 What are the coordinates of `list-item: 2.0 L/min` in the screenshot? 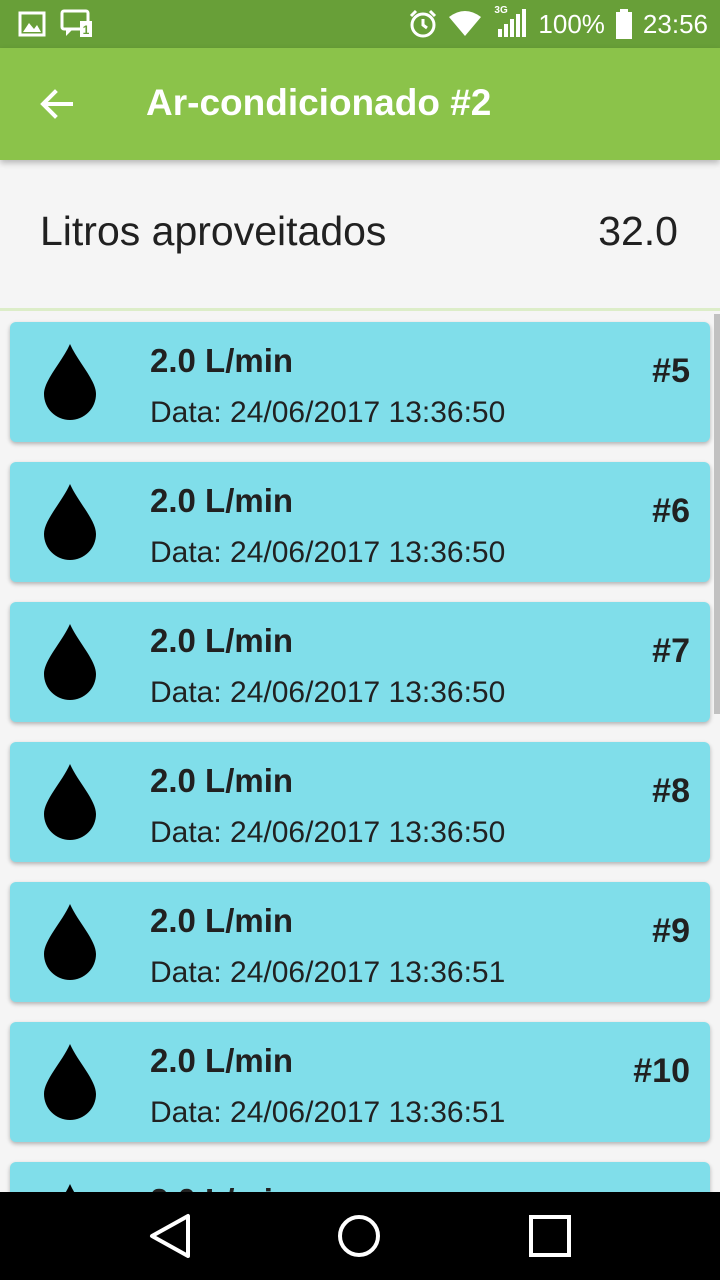 It's located at (360, 1177).